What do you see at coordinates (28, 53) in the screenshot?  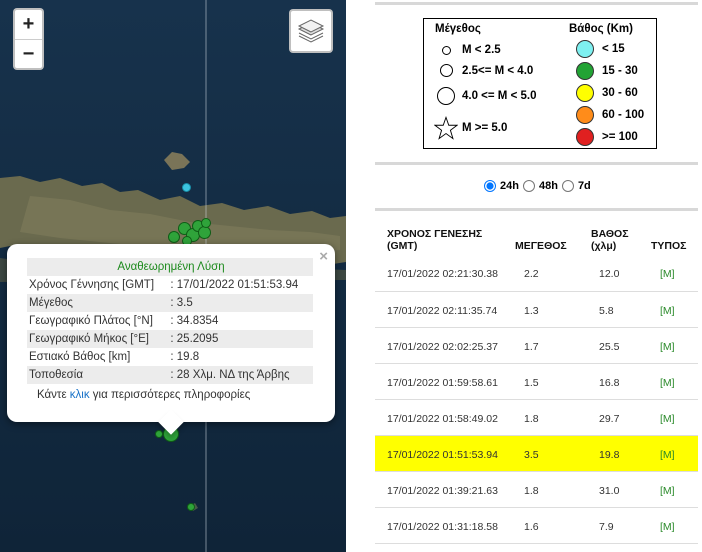 I see `zoom-out-button: −` at bounding box center [28, 53].